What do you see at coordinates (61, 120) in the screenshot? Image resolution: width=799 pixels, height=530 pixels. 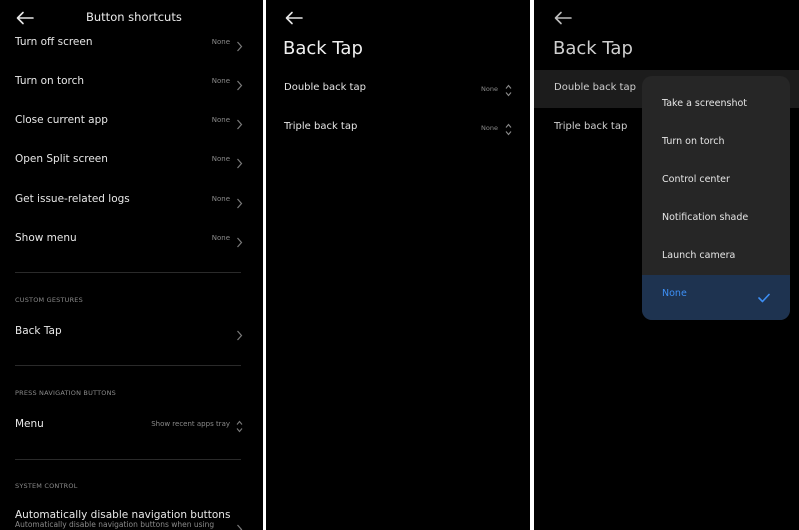 I see `row-label: Close current app` at bounding box center [61, 120].